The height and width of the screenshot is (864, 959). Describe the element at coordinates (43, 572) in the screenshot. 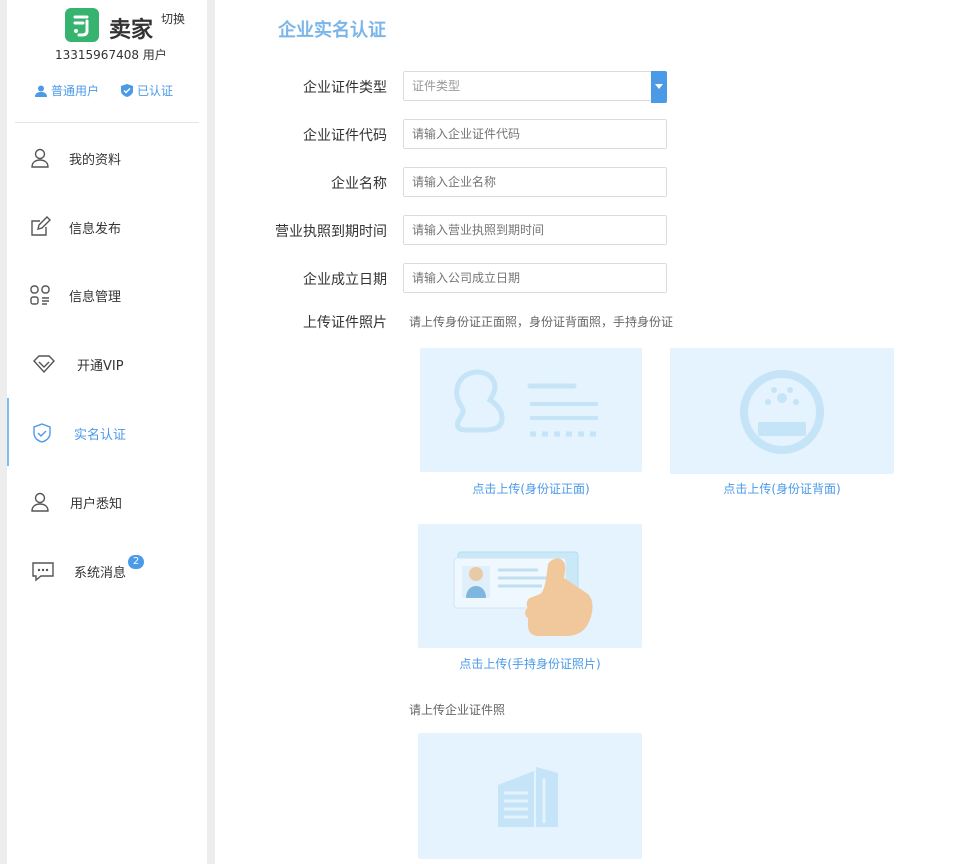

I see `chat-icon` at that location.